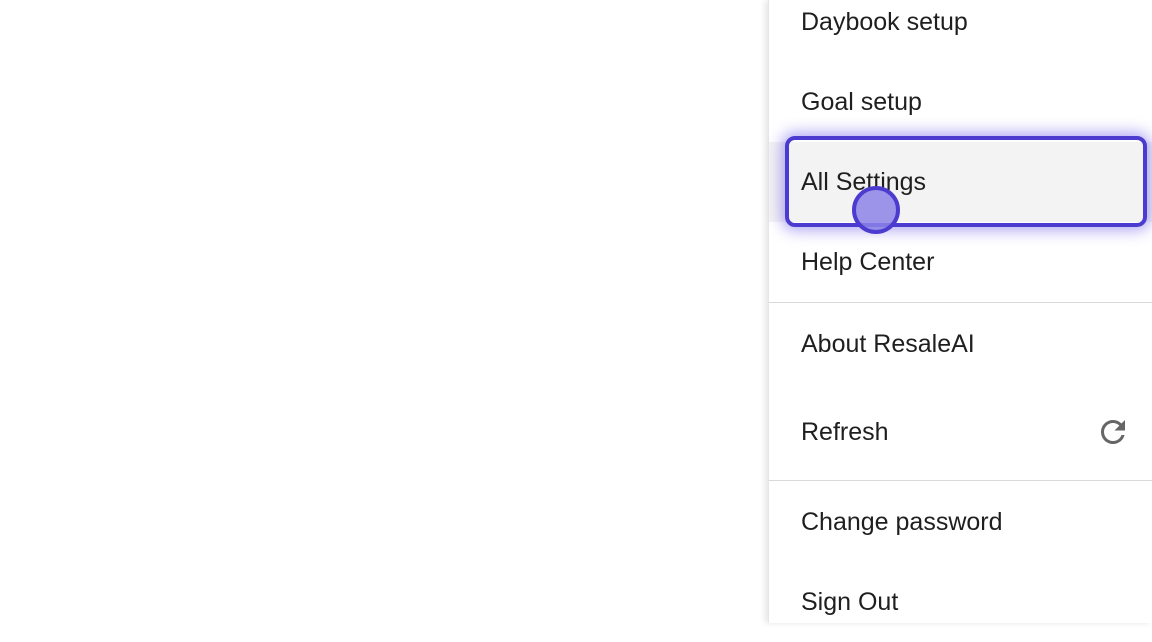  Describe the element at coordinates (868, 261) in the screenshot. I see `menu-item-label: Help Center` at that location.